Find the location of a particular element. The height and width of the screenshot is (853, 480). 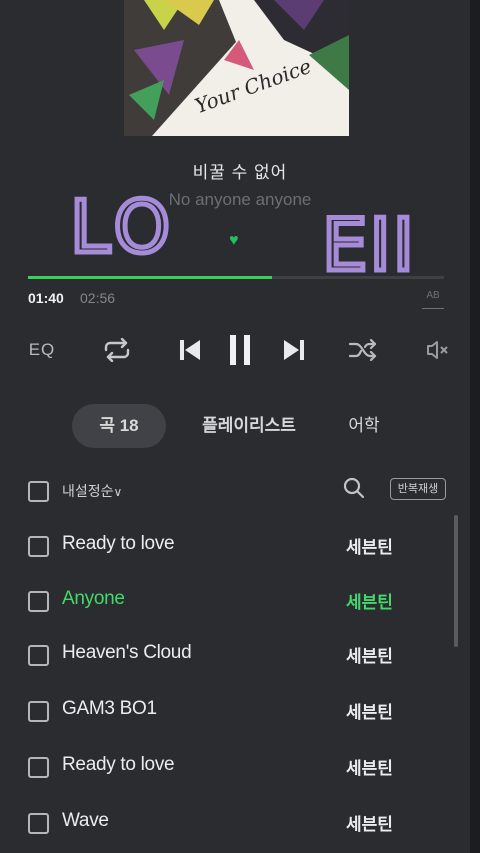

sort-label: 내설정순 is located at coordinates (88, 491).